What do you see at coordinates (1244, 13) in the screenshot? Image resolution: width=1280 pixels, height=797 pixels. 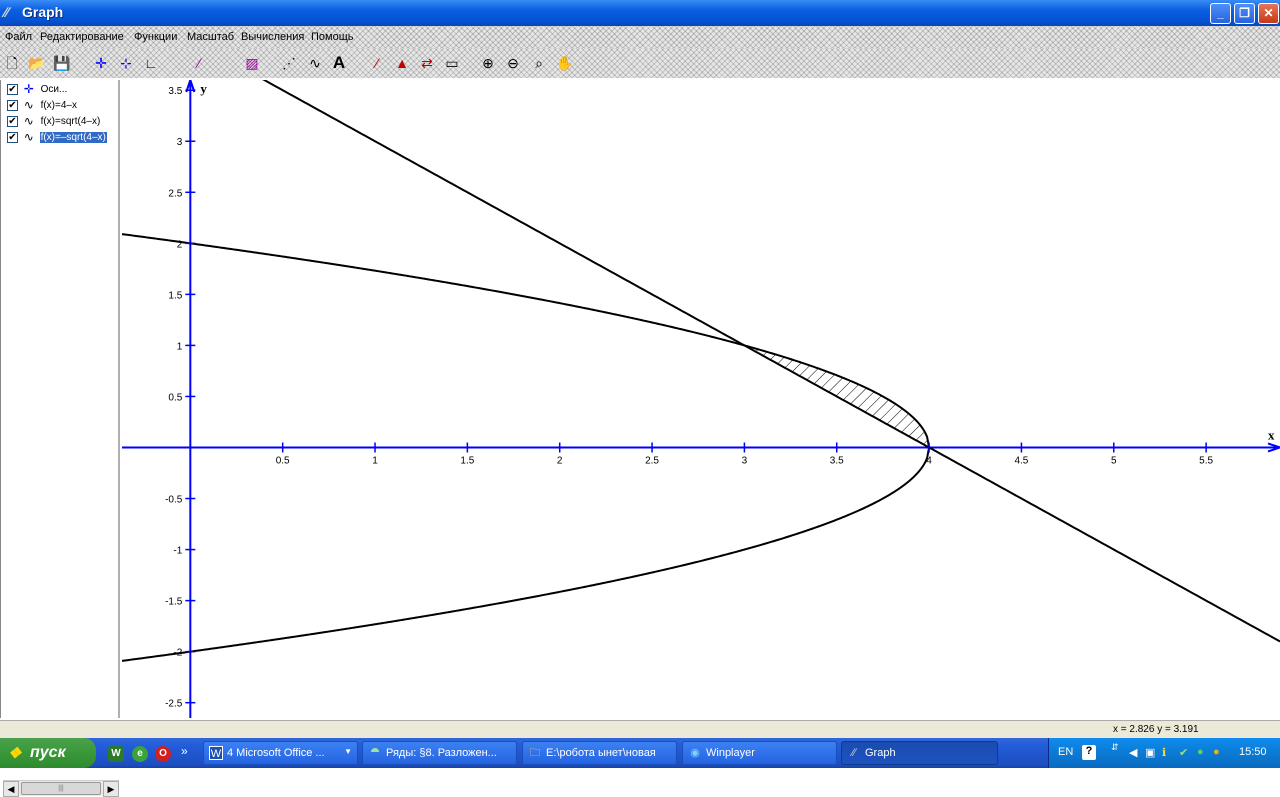 I see `restore-button: ❐` at bounding box center [1244, 13].